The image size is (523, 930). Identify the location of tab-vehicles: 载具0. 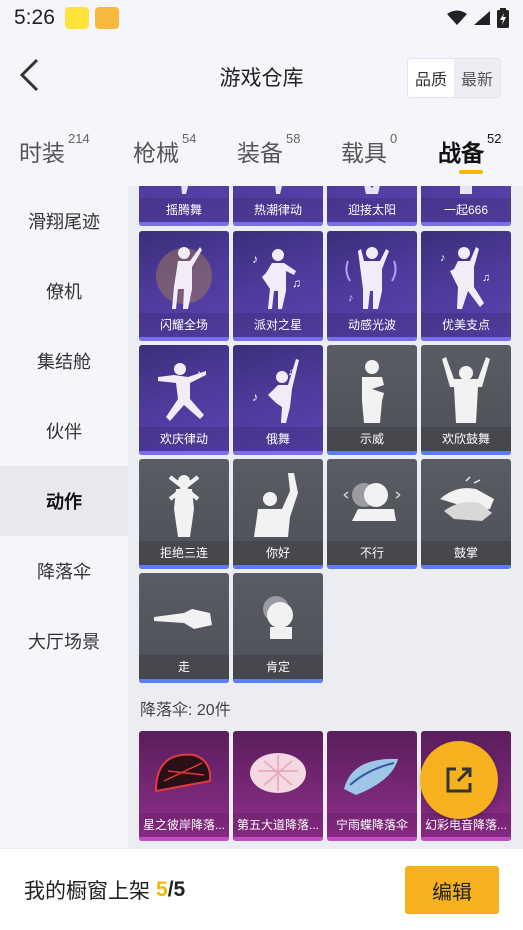
(369, 149).